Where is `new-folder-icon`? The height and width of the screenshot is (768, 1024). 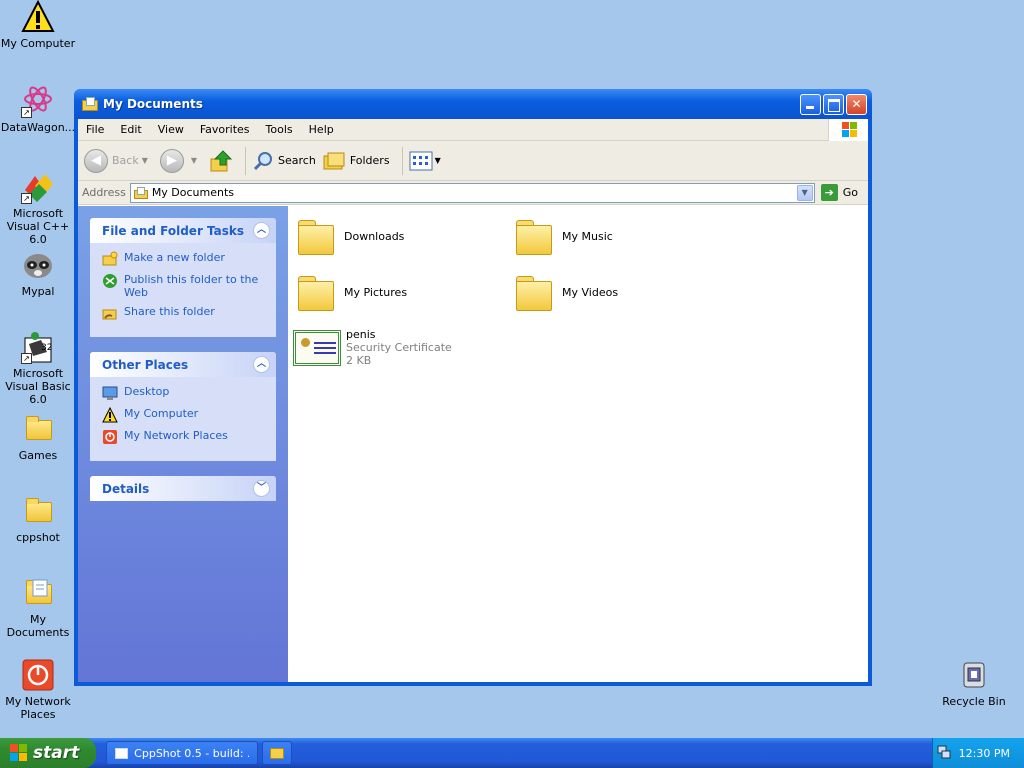 new-folder-icon is located at coordinates (110, 259).